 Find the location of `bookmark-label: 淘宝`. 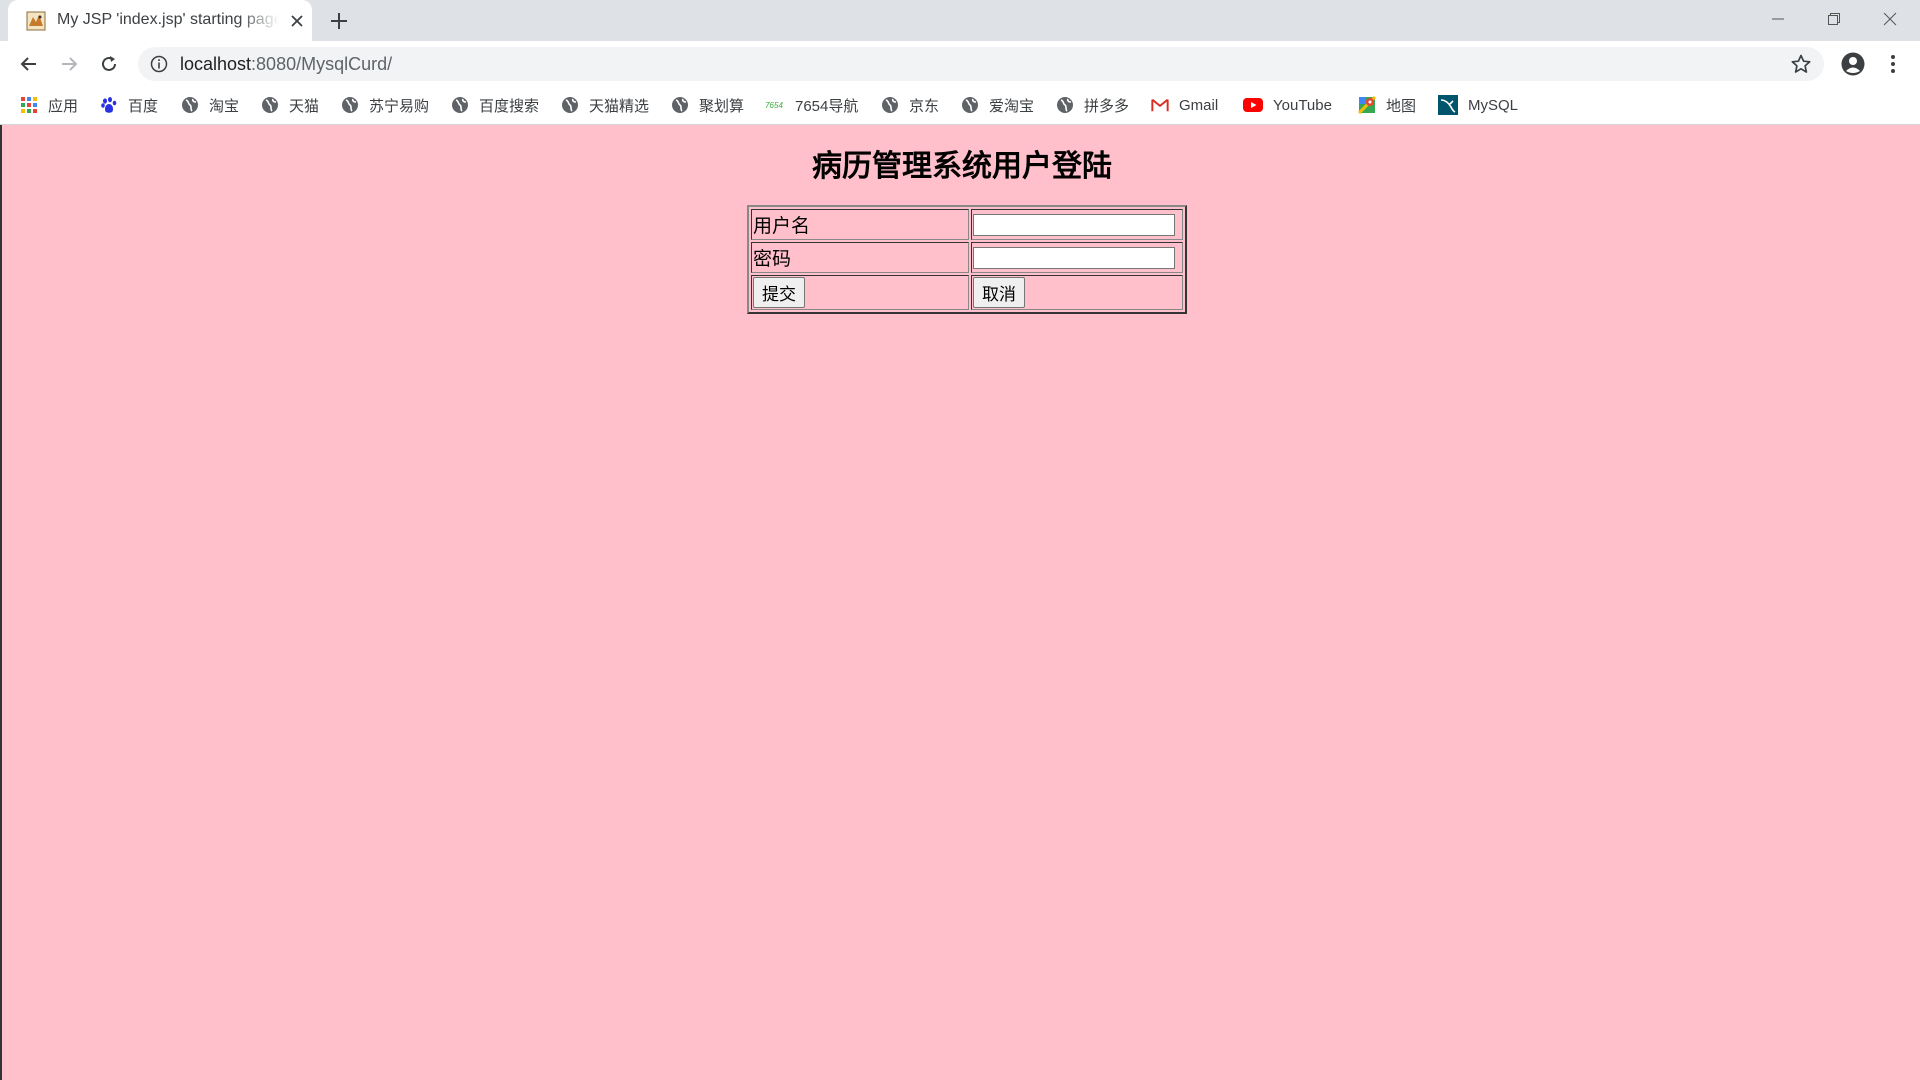

bookmark-label: 淘宝 is located at coordinates (224, 106).